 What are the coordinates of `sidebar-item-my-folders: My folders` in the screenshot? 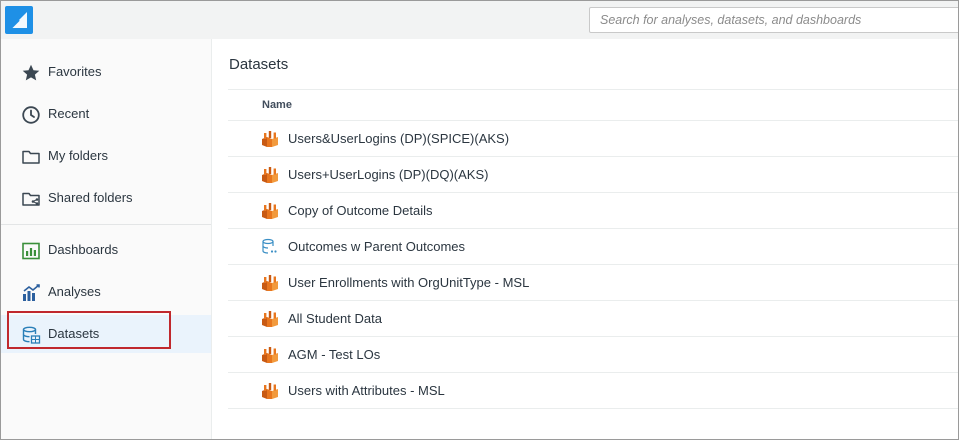 It's located at (106, 156).